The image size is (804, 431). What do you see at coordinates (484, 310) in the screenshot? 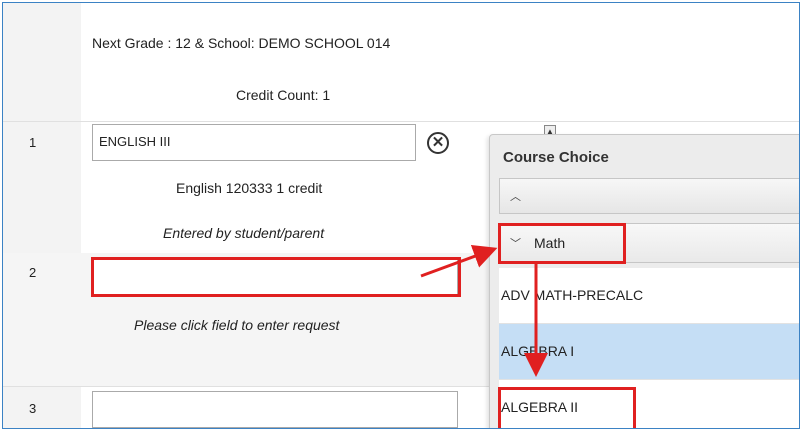
I see `annotation-arrows` at bounding box center [484, 310].